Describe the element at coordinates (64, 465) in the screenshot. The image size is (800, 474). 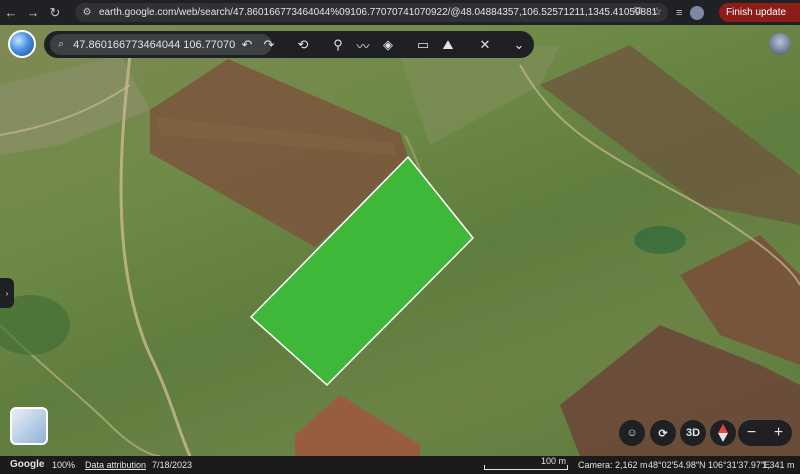
I see `zoom-percent: 100%` at that location.